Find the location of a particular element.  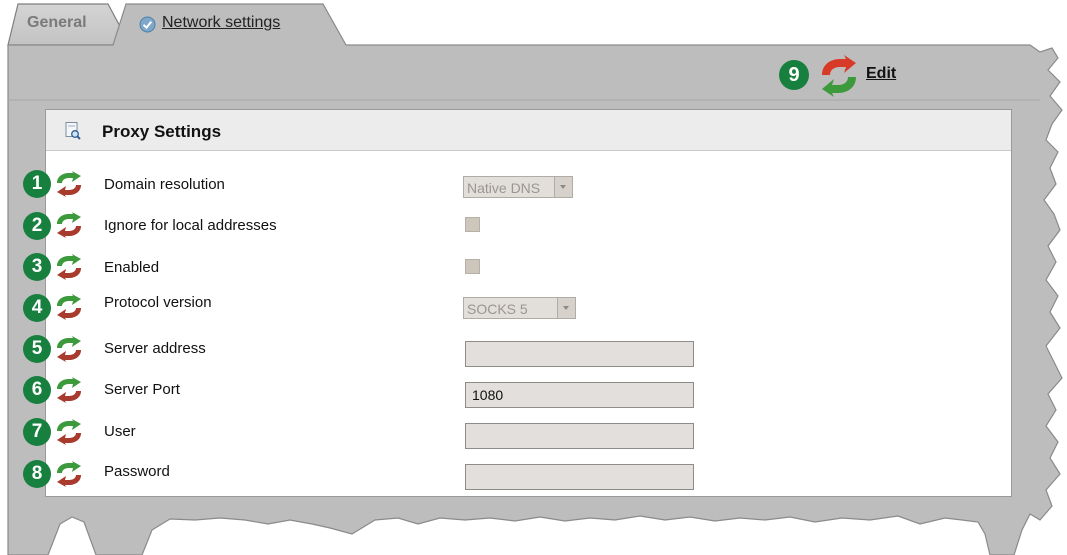

enabled-checkbox is located at coordinates (472, 266).